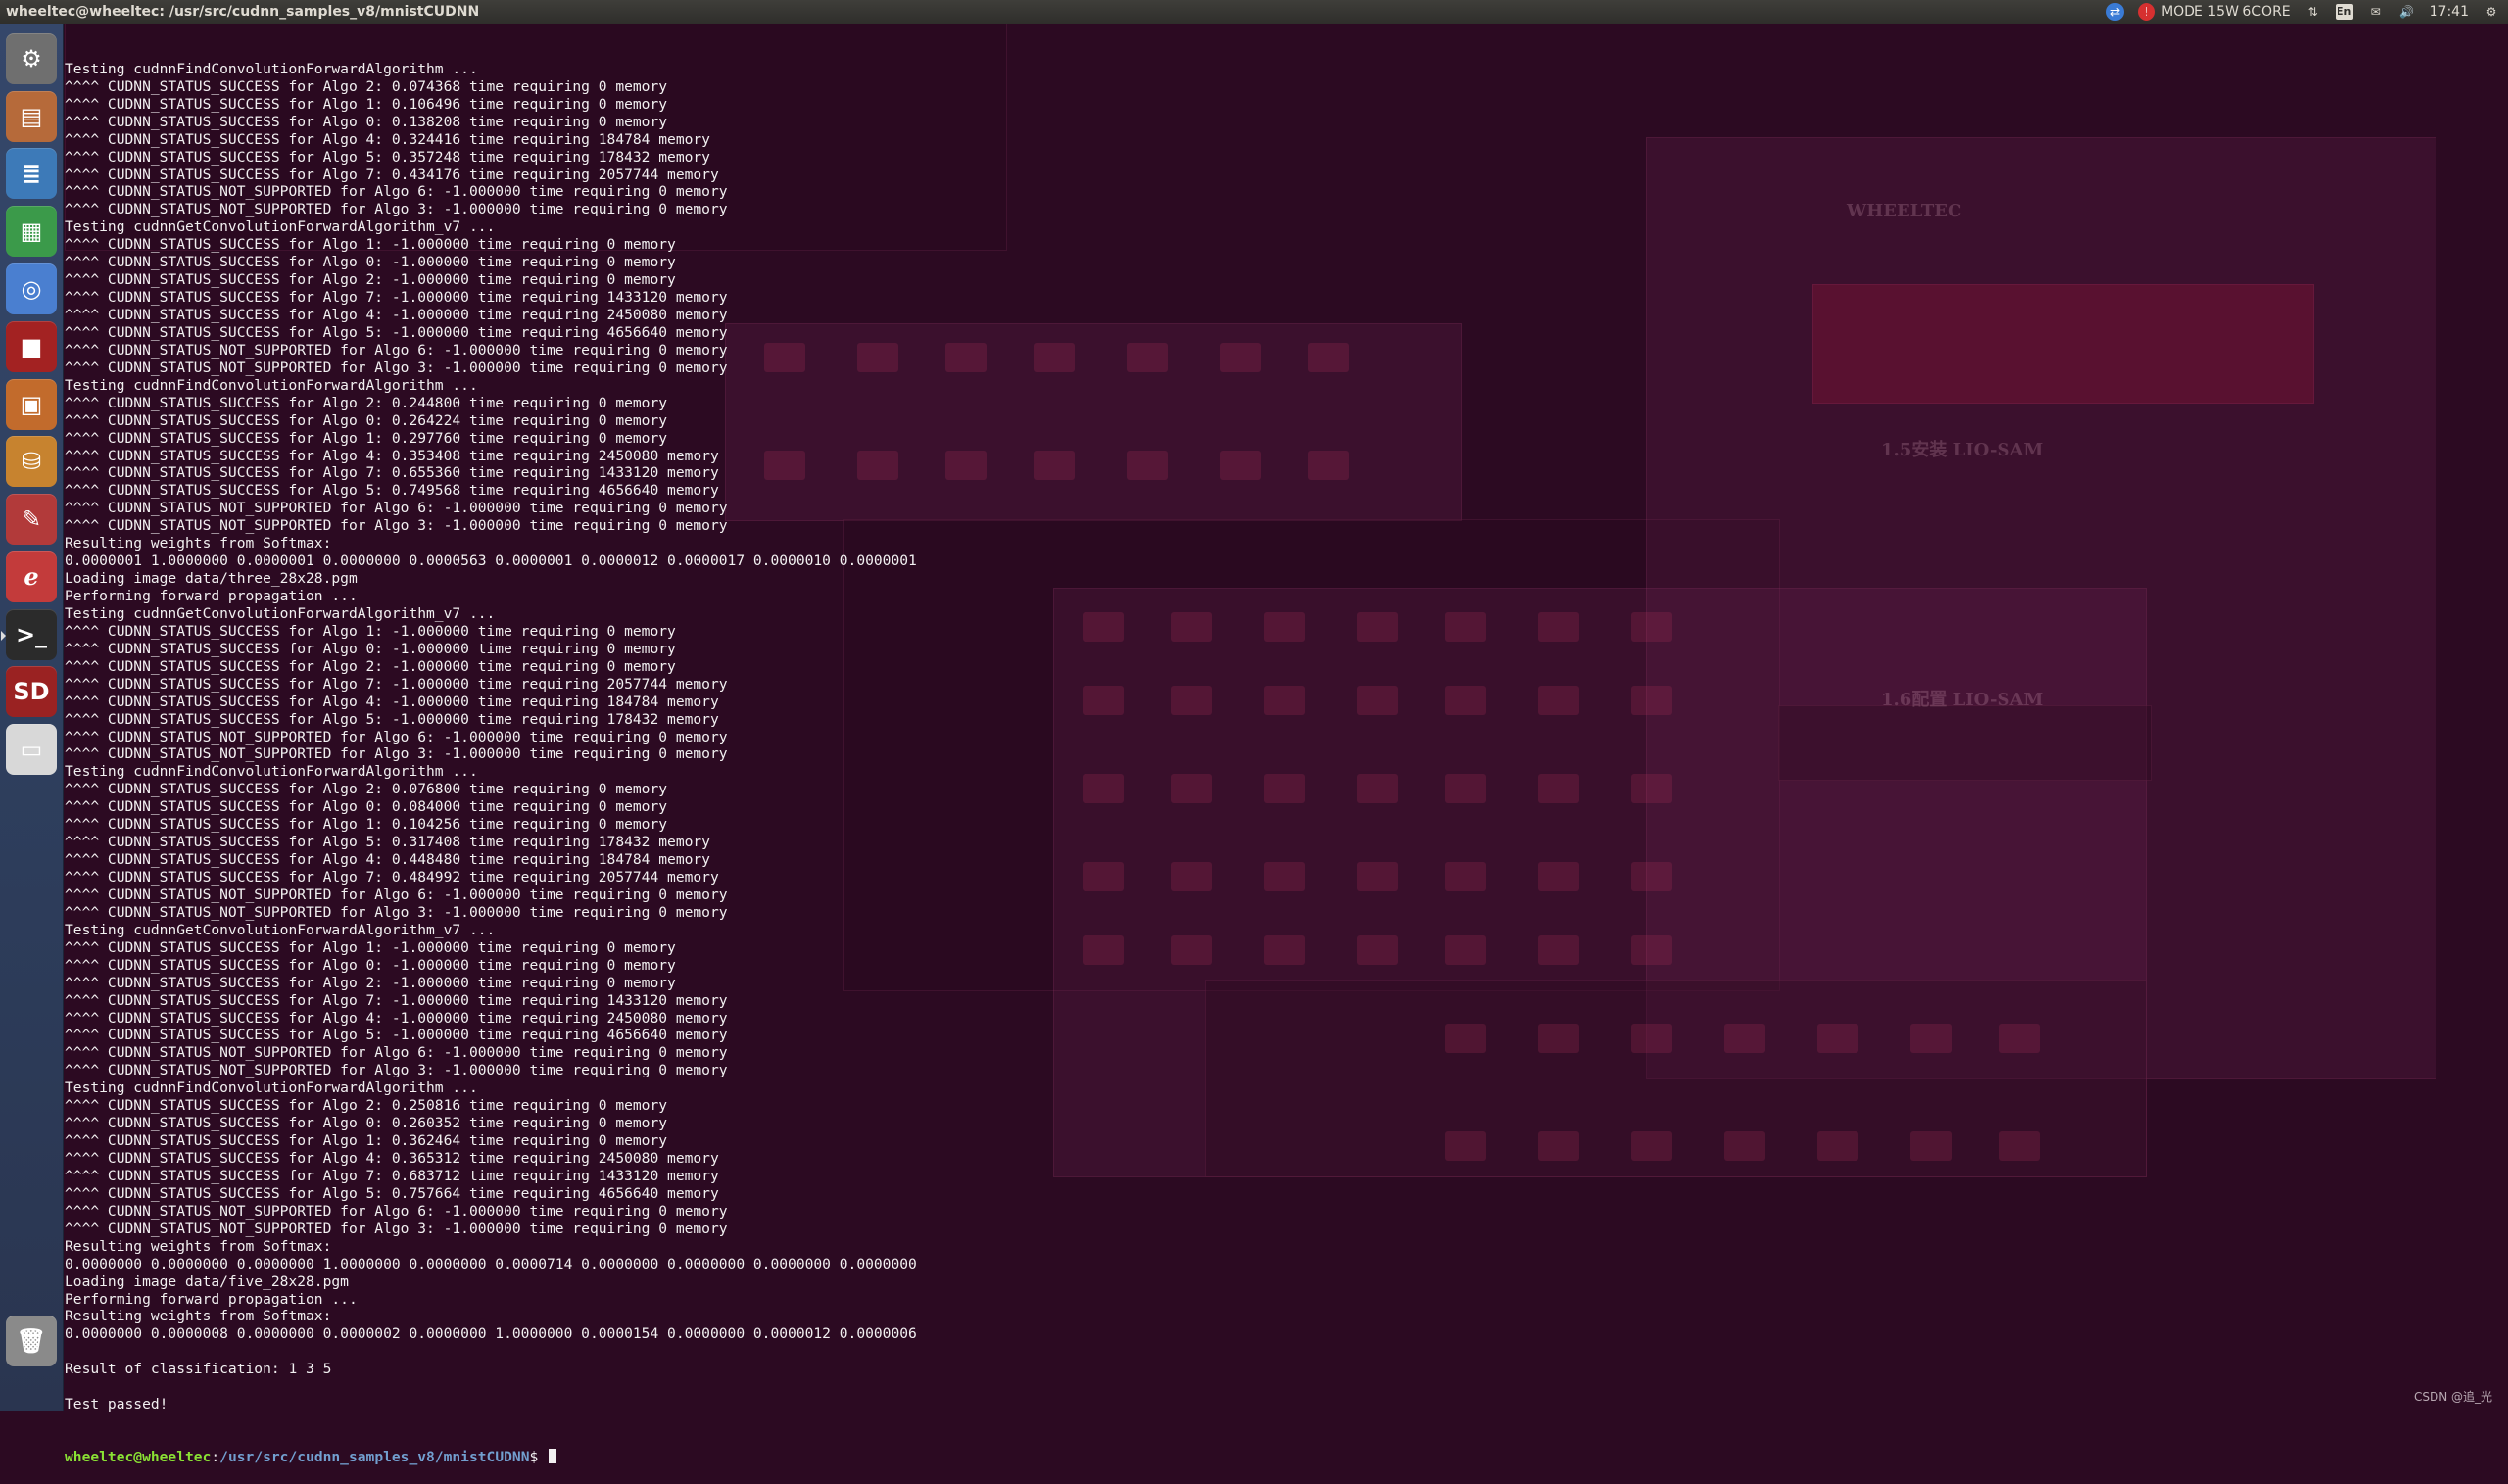  What do you see at coordinates (138, 1457) in the screenshot?
I see `prompt-user: wheeltec@wheeltec` at bounding box center [138, 1457].